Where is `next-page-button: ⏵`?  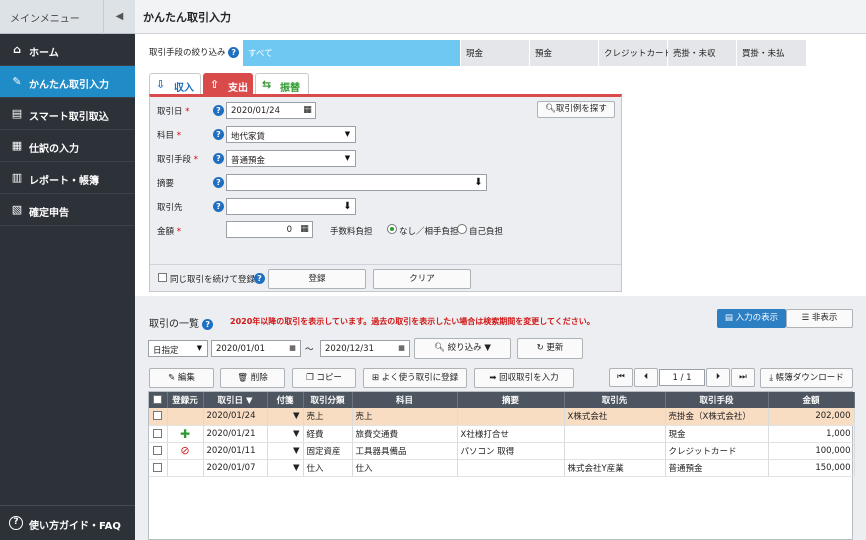
next-page-button: ⏵ is located at coordinates (718, 377).